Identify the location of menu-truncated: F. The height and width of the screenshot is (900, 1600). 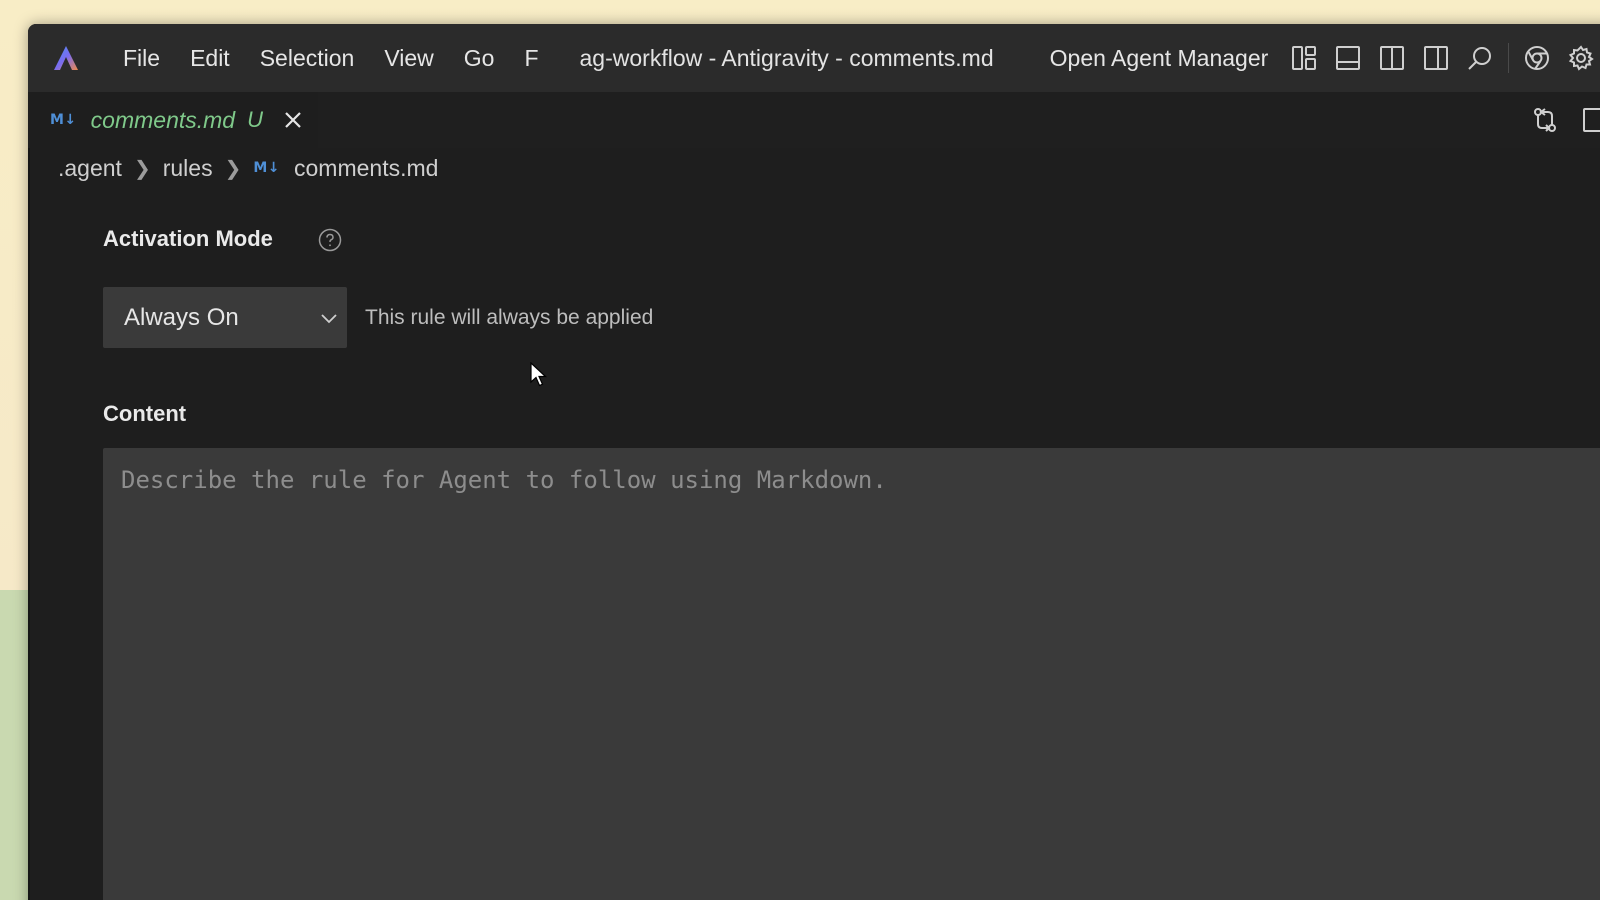
(531, 58).